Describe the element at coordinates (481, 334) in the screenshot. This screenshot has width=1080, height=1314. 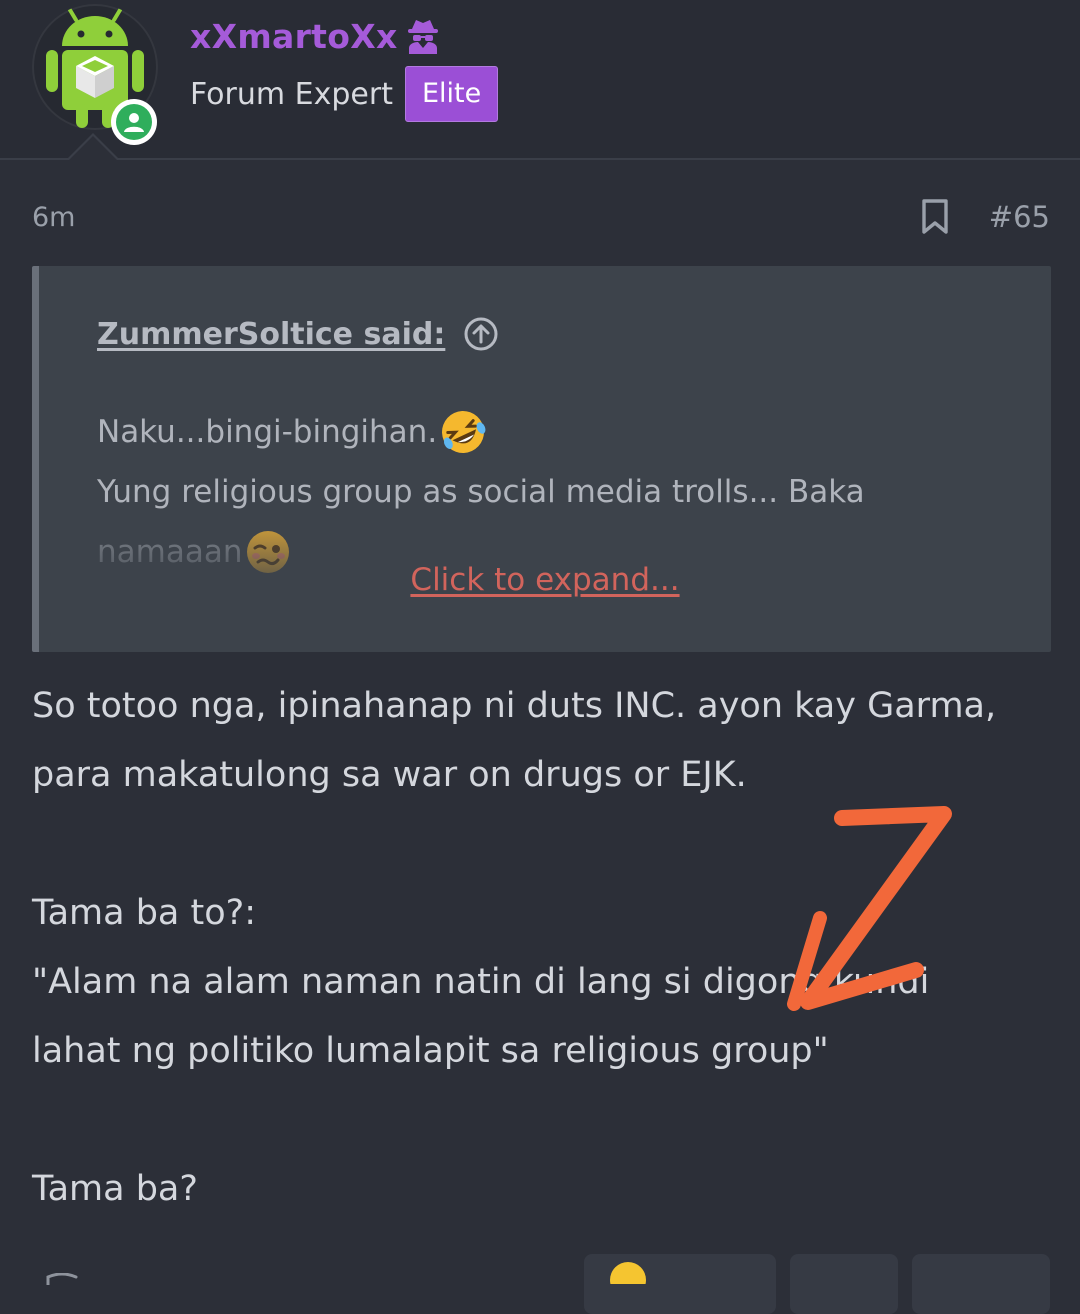
I see `arrow-up-circle-icon` at that location.